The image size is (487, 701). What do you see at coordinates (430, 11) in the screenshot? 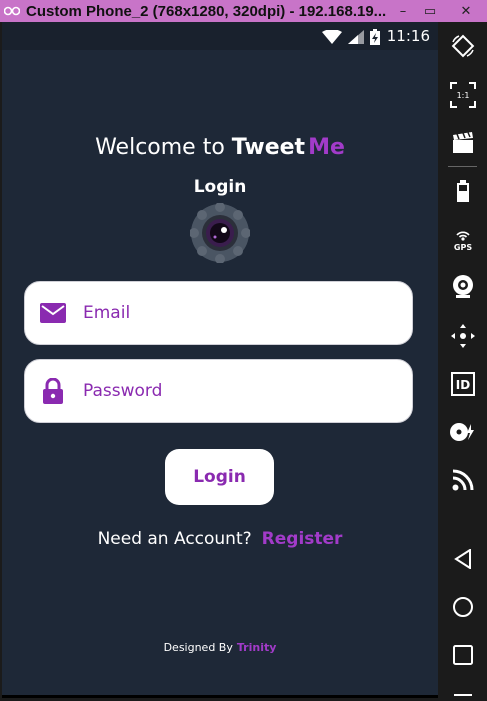
I see `restore-button: ▭` at bounding box center [430, 11].